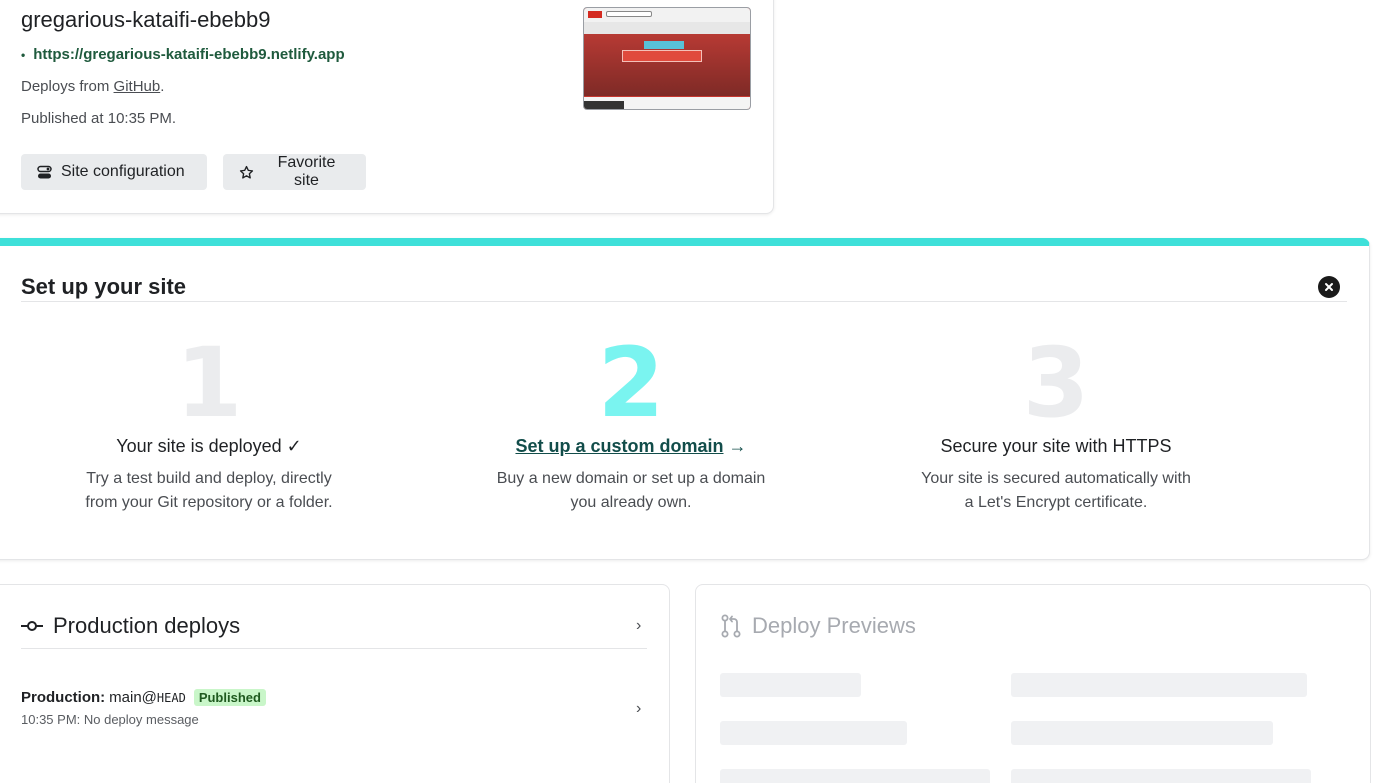 Image resolution: width=1374 pixels, height=783 pixels. What do you see at coordinates (1056, 383) in the screenshot?
I see `step-number: 3` at bounding box center [1056, 383].